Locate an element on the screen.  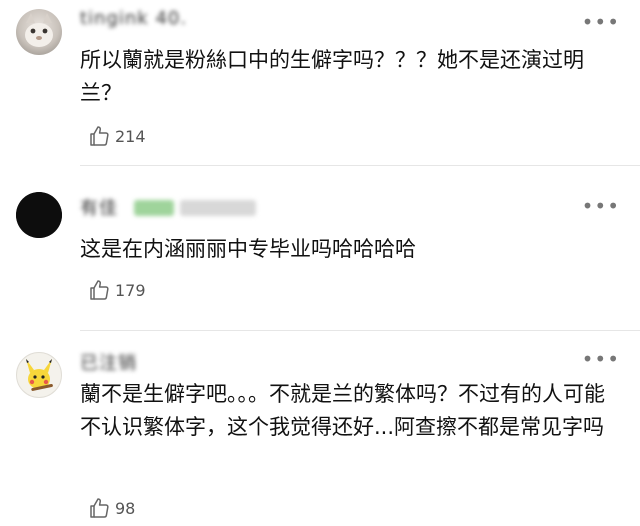
username: tingink 40. is located at coordinates (133, 18).